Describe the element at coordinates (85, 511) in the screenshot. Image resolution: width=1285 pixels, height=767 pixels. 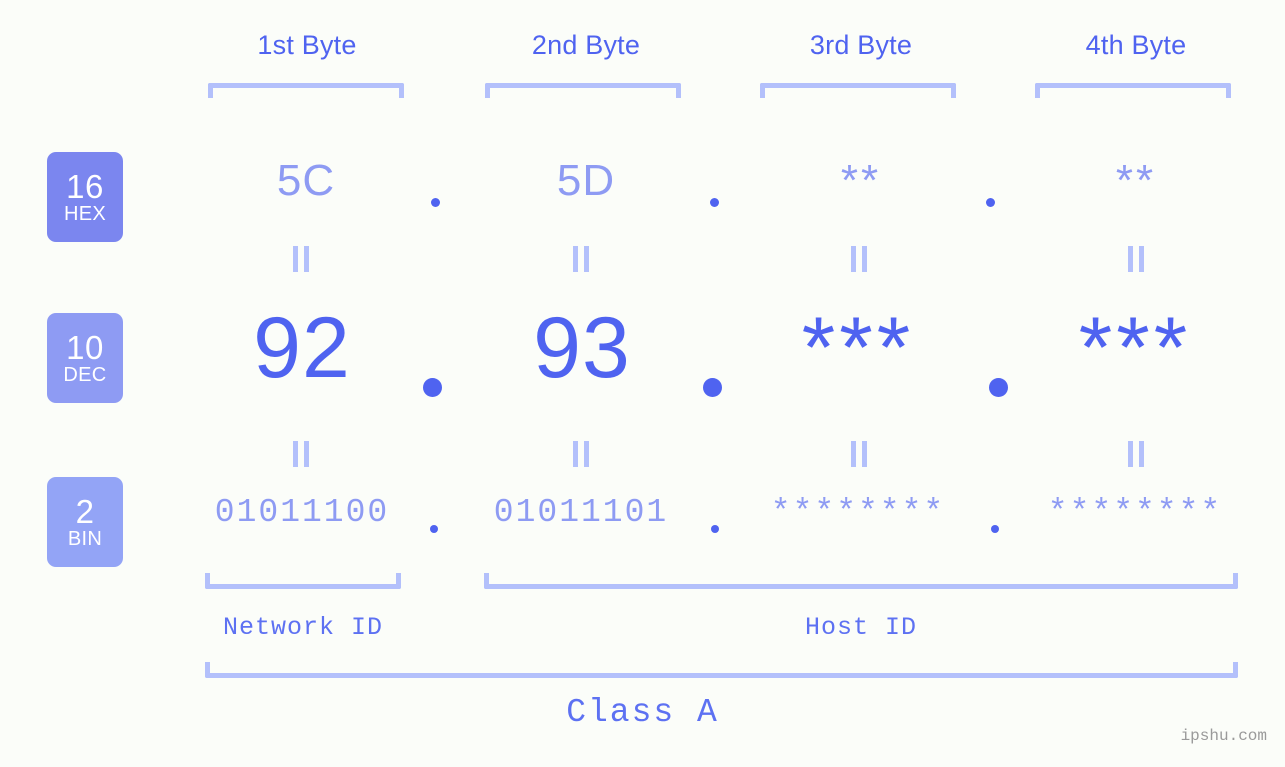
I see `base-badge-bin-number: 2` at that location.